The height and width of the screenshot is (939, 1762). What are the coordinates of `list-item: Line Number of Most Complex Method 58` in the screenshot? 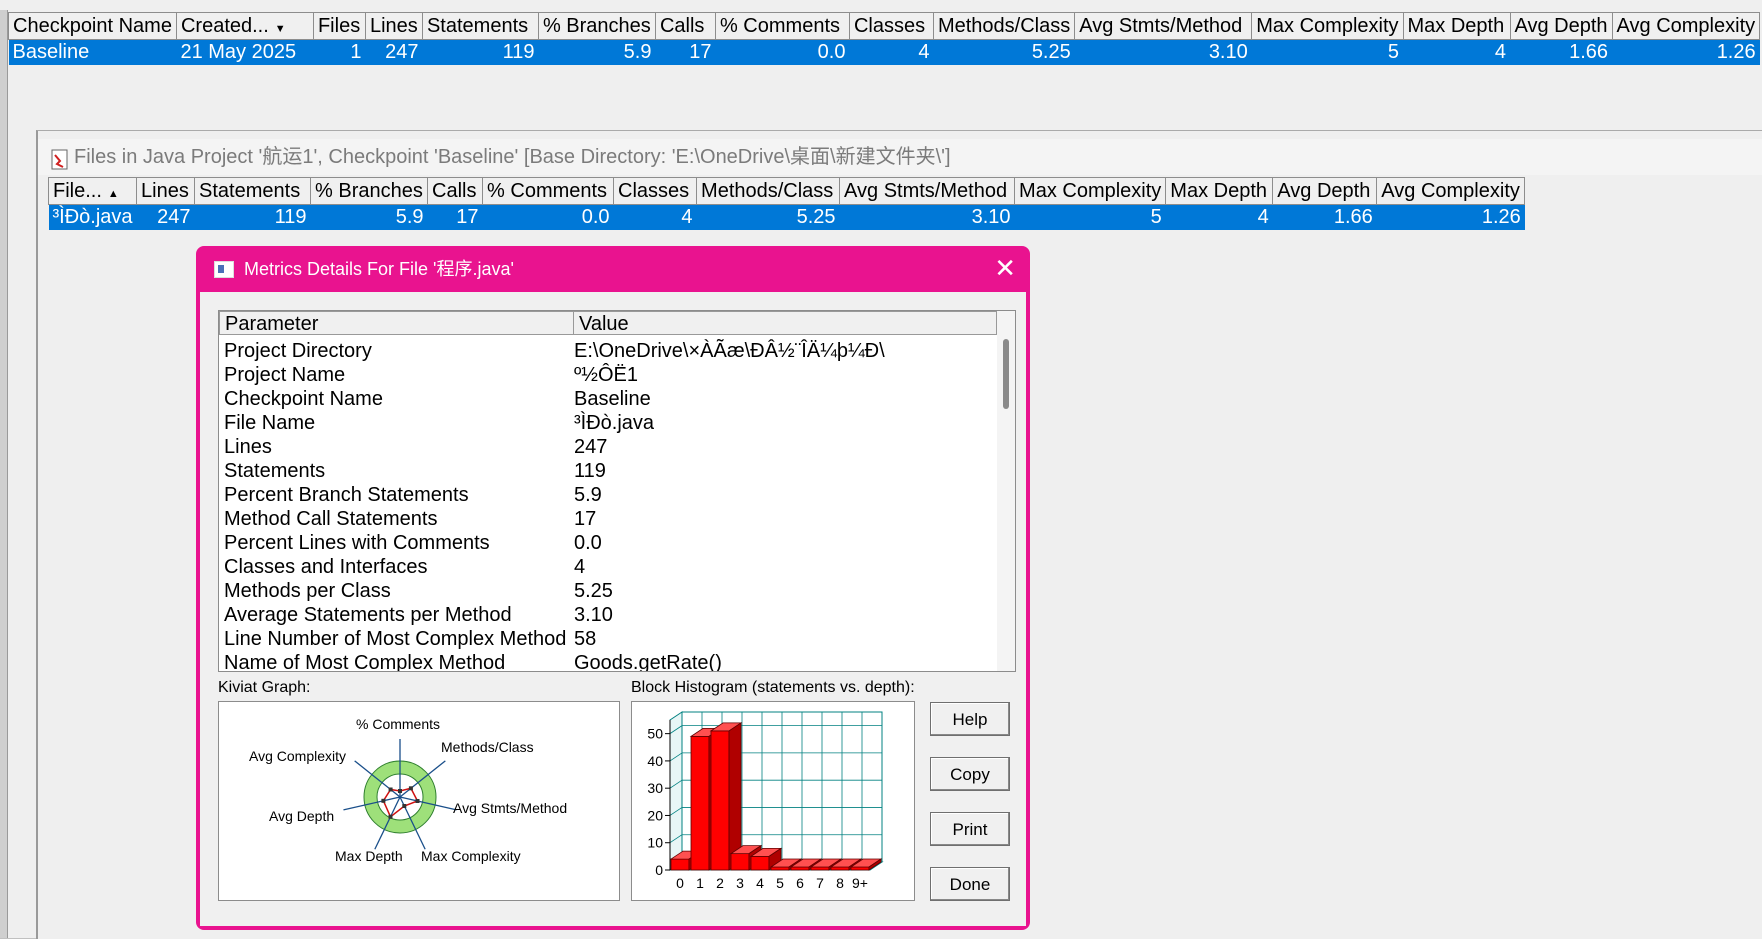 It's located at (608, 639).